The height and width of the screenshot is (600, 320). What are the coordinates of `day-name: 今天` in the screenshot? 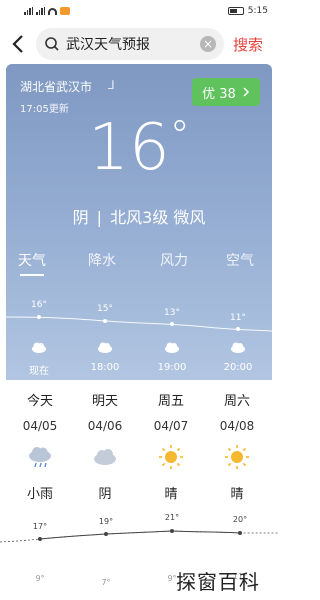 It's located at (39, 401).